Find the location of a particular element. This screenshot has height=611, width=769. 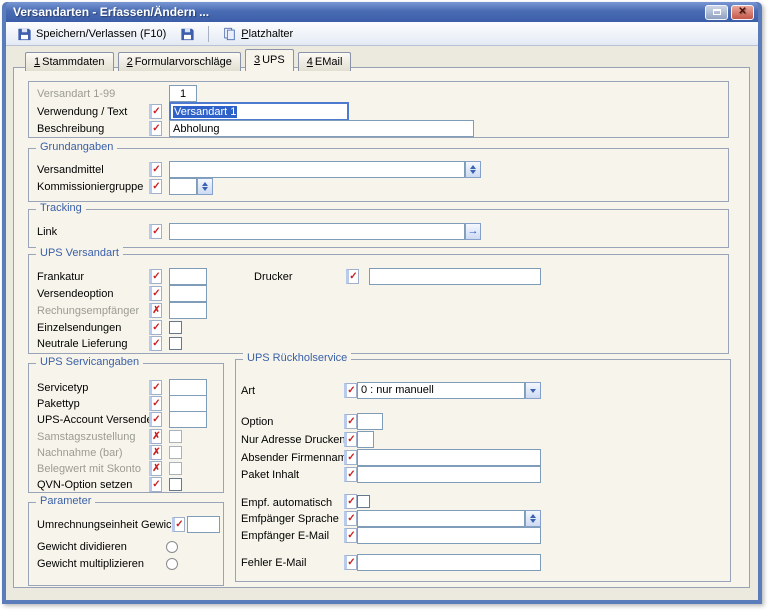

option-label: Option is located at coordinates (257, 422).